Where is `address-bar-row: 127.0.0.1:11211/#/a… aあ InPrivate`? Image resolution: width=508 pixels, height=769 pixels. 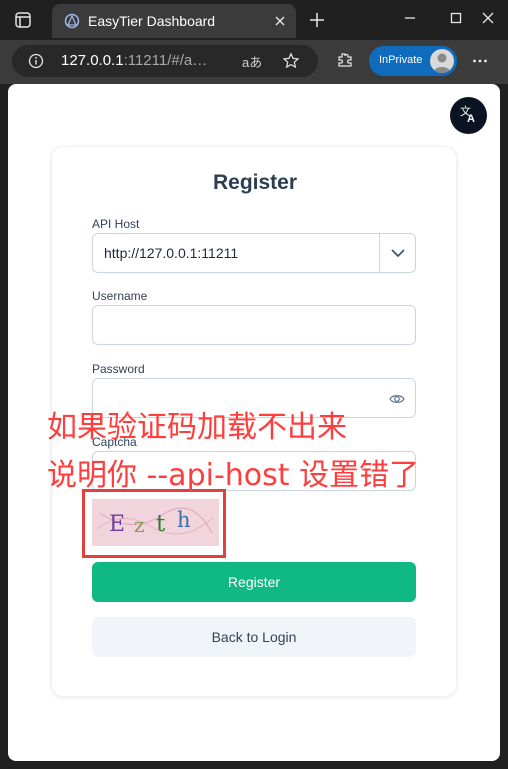 address-bar-row: 127.0.0.1:11211/#/a… aあ InPrivate is located at coordinates (254, 62).